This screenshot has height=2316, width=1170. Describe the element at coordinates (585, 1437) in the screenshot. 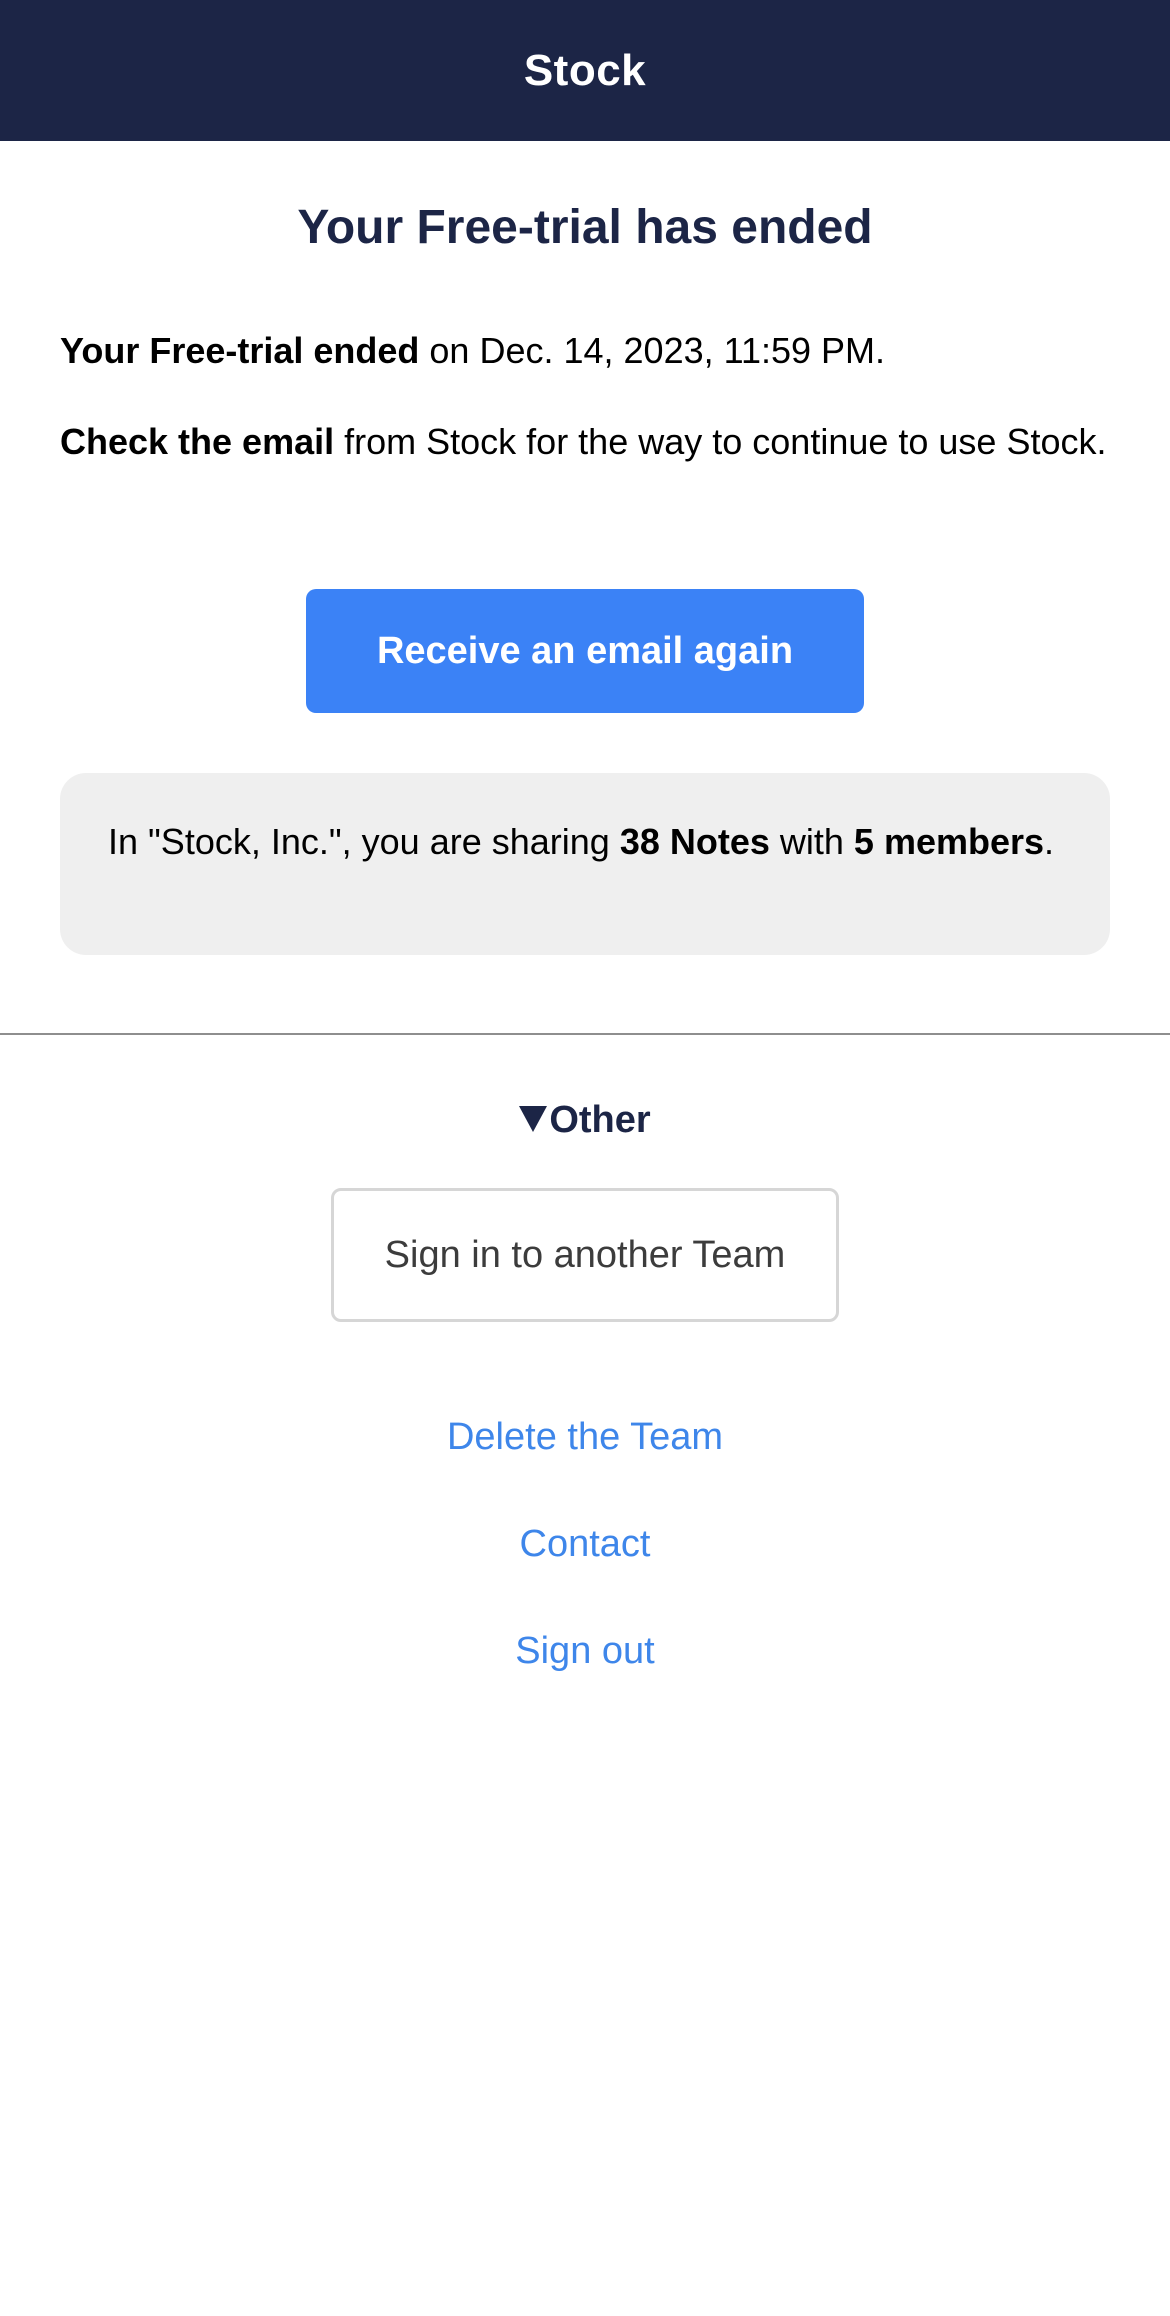

I see `delete-team-link: Delete the Team` at that location.